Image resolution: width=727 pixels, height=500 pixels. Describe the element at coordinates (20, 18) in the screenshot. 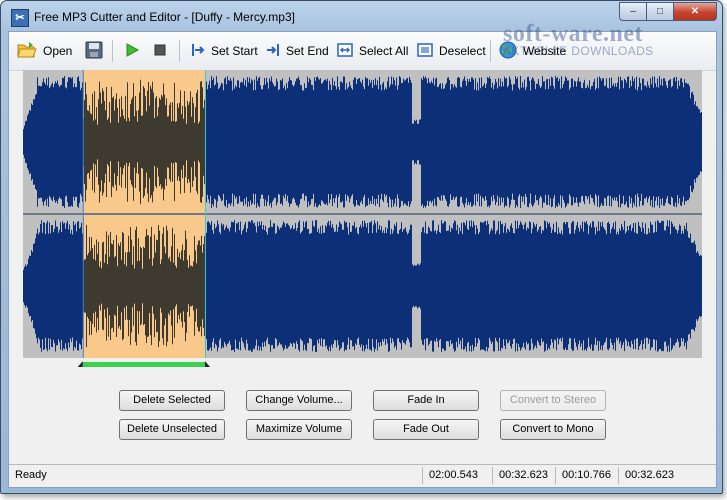

I see `app-icon: ✂` at that location.